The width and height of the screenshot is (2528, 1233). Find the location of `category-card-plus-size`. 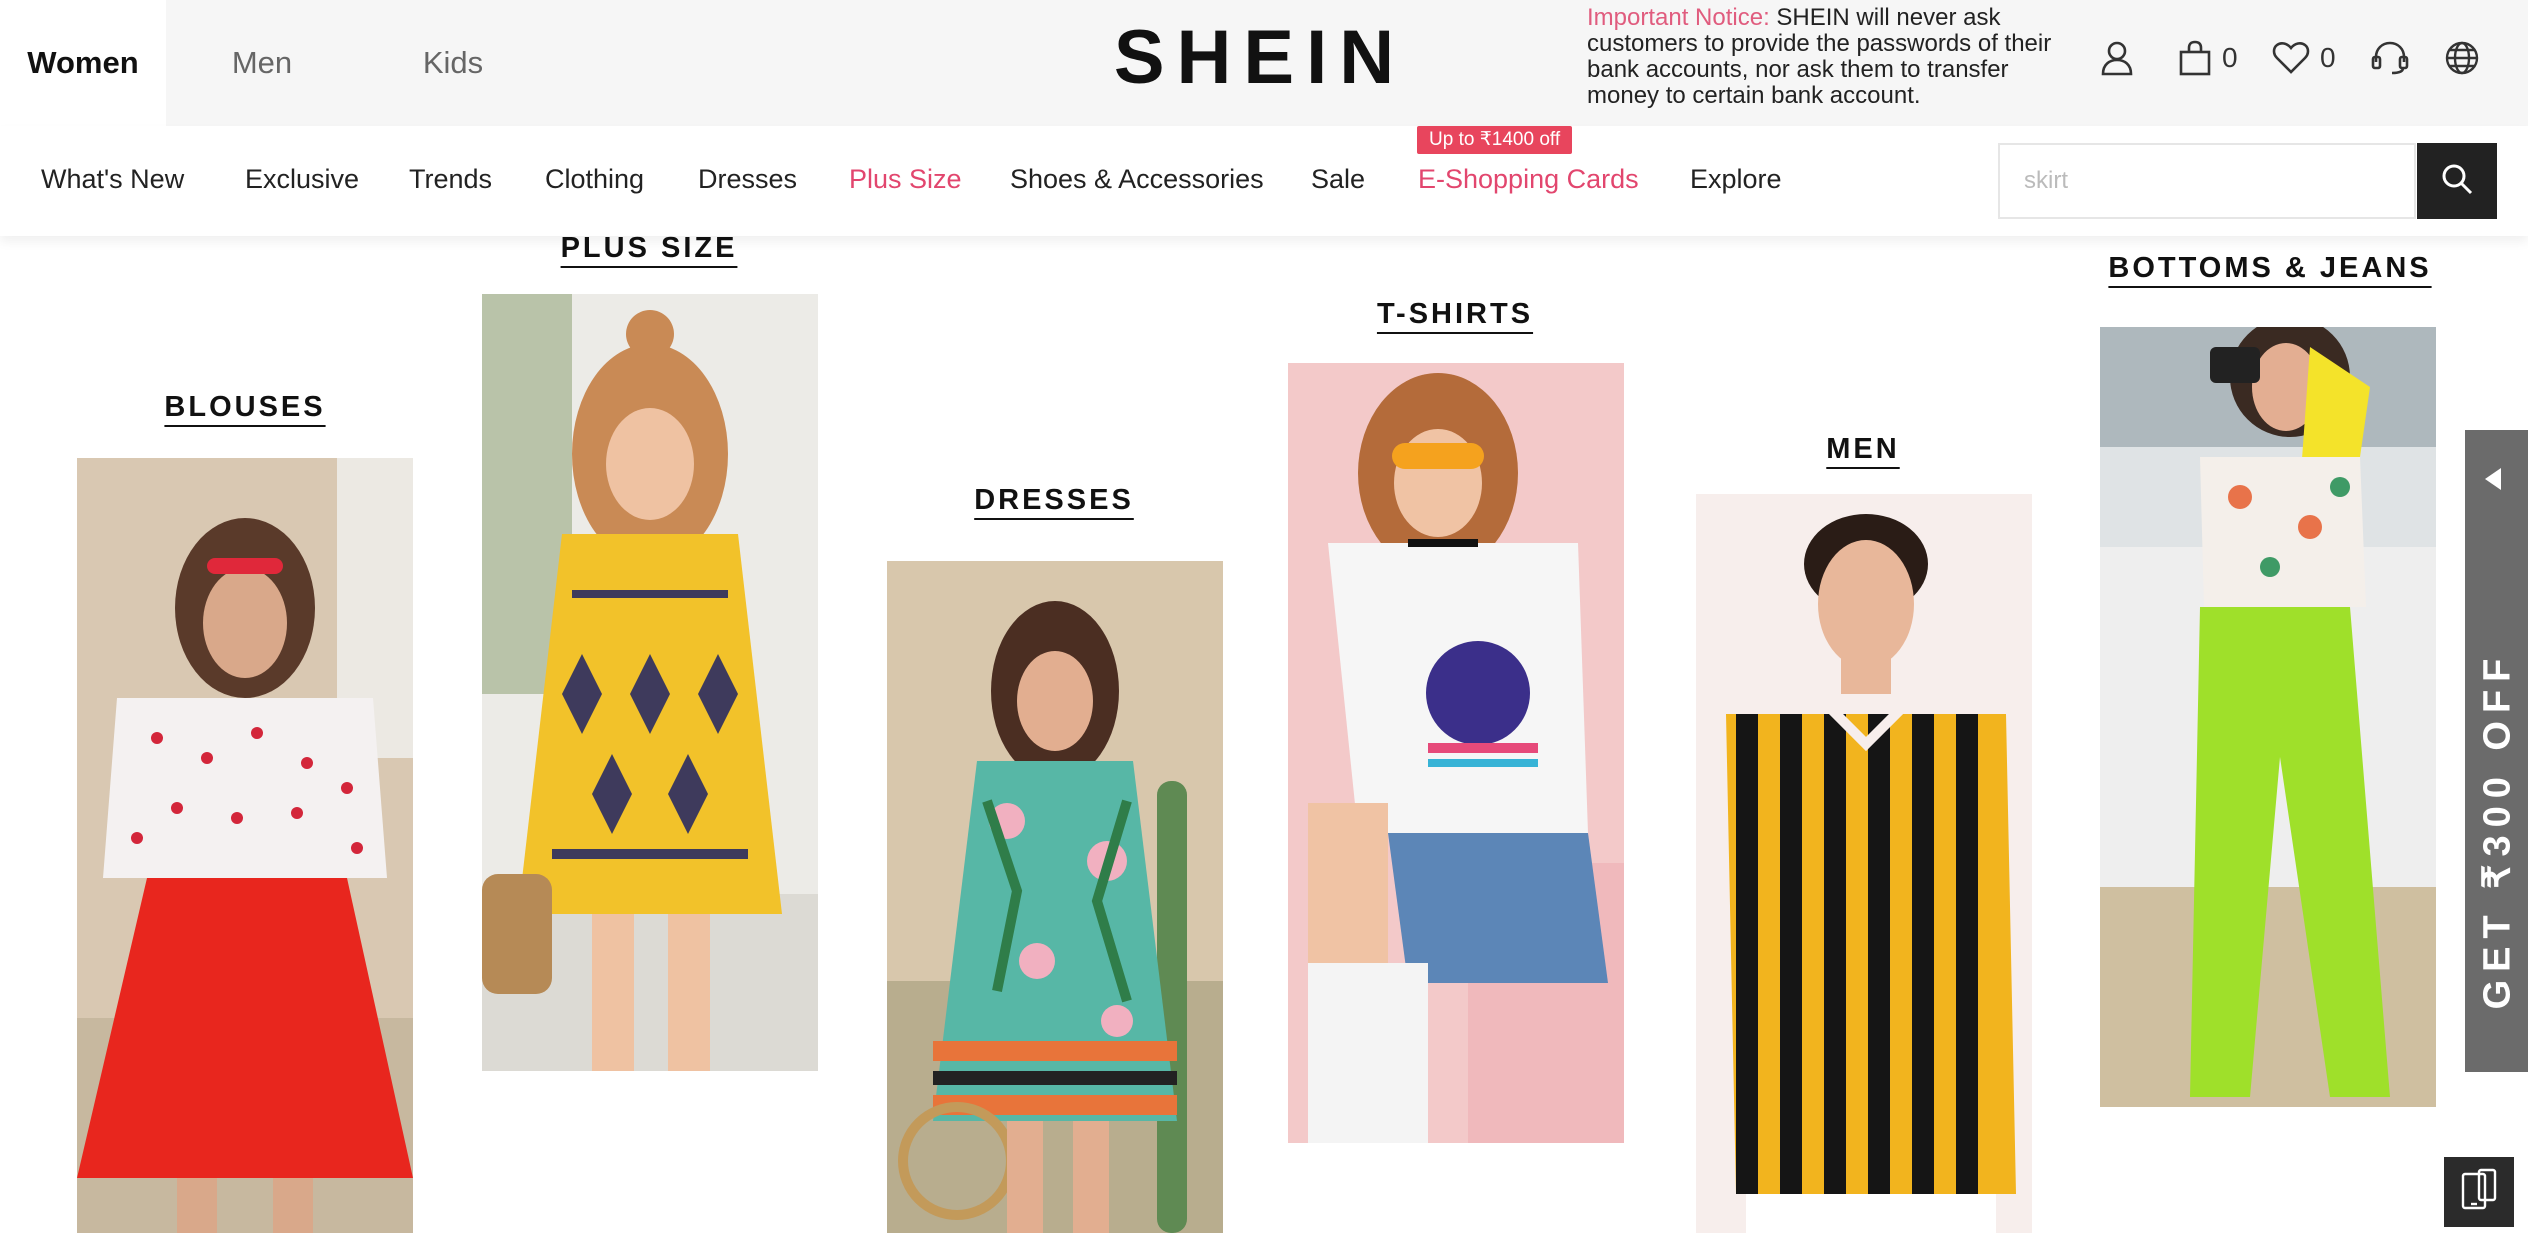

category-card-plus-size is located at coordinates (650, 682).